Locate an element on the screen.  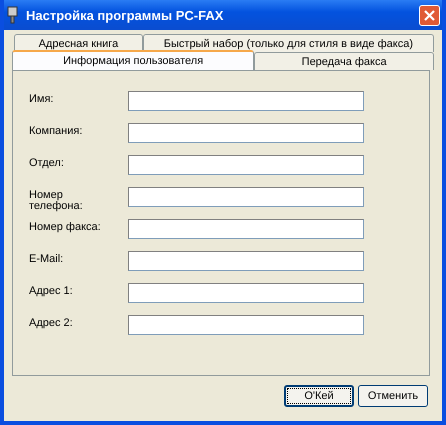
close-icon is located at coordinates (429, 15).